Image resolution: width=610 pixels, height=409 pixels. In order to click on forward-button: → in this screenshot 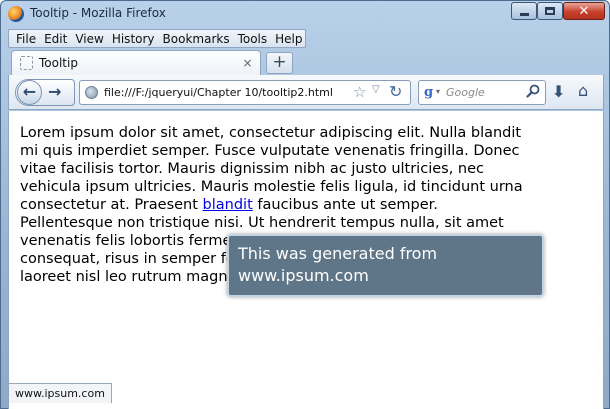, I will do `click(54, 92)`.